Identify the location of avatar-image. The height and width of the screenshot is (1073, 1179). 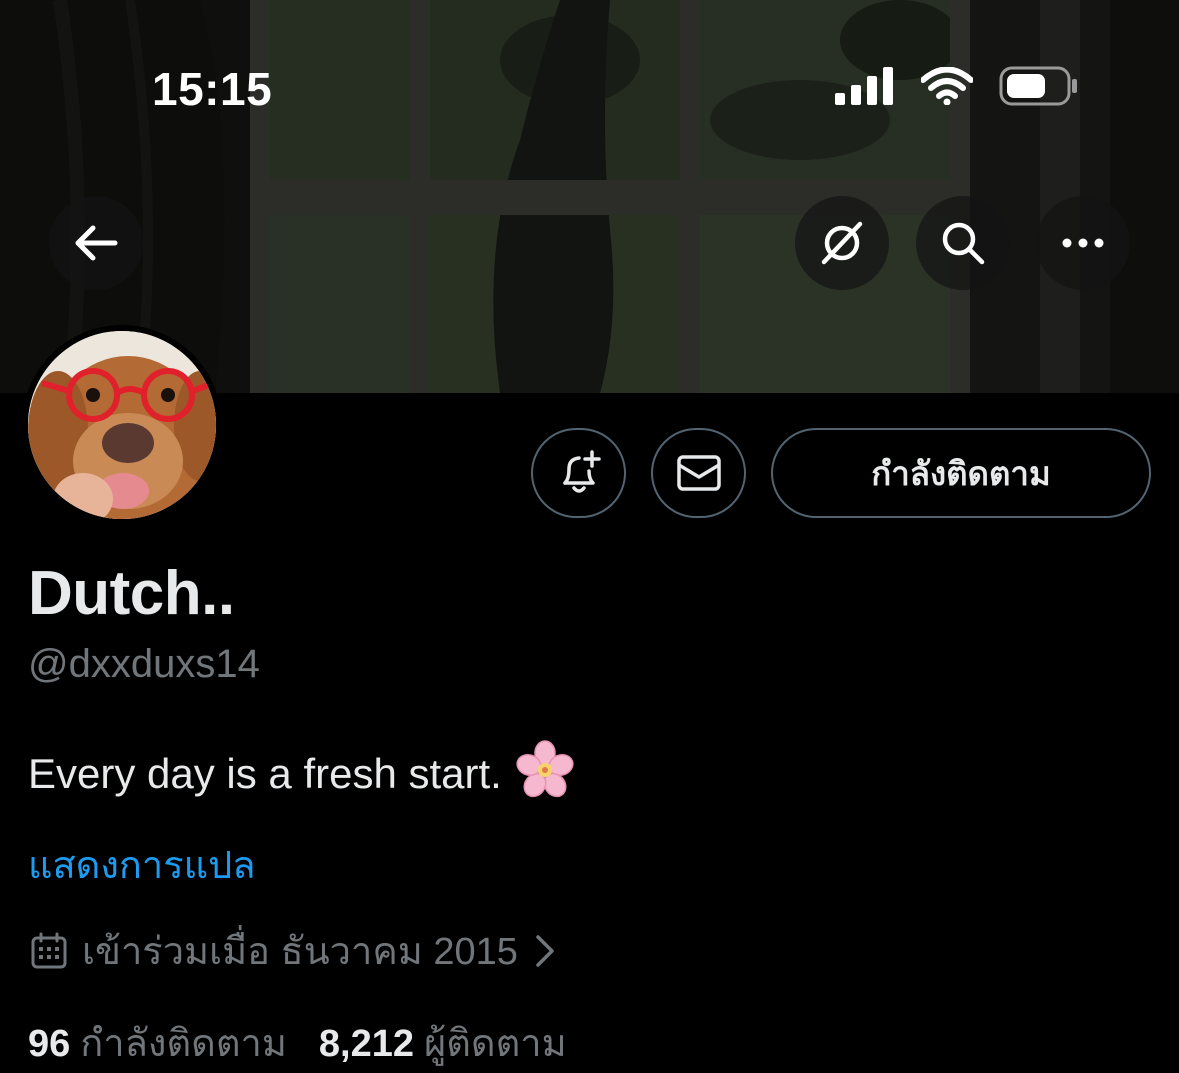
(122, 425).